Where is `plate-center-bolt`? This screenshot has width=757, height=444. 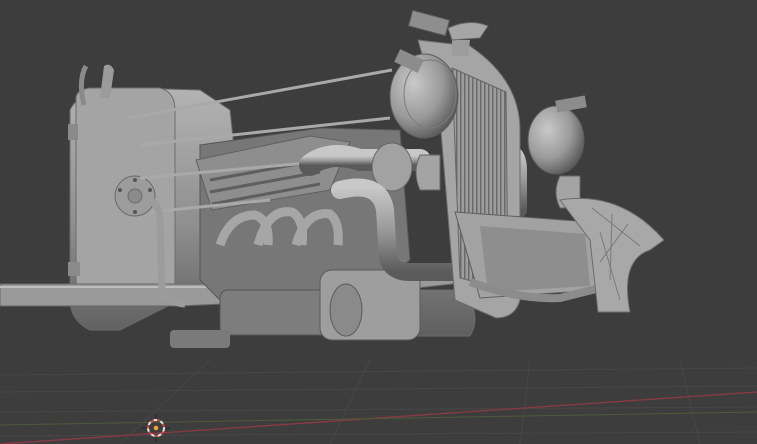
plate-center-bolt is located at coordinates (135, 196).